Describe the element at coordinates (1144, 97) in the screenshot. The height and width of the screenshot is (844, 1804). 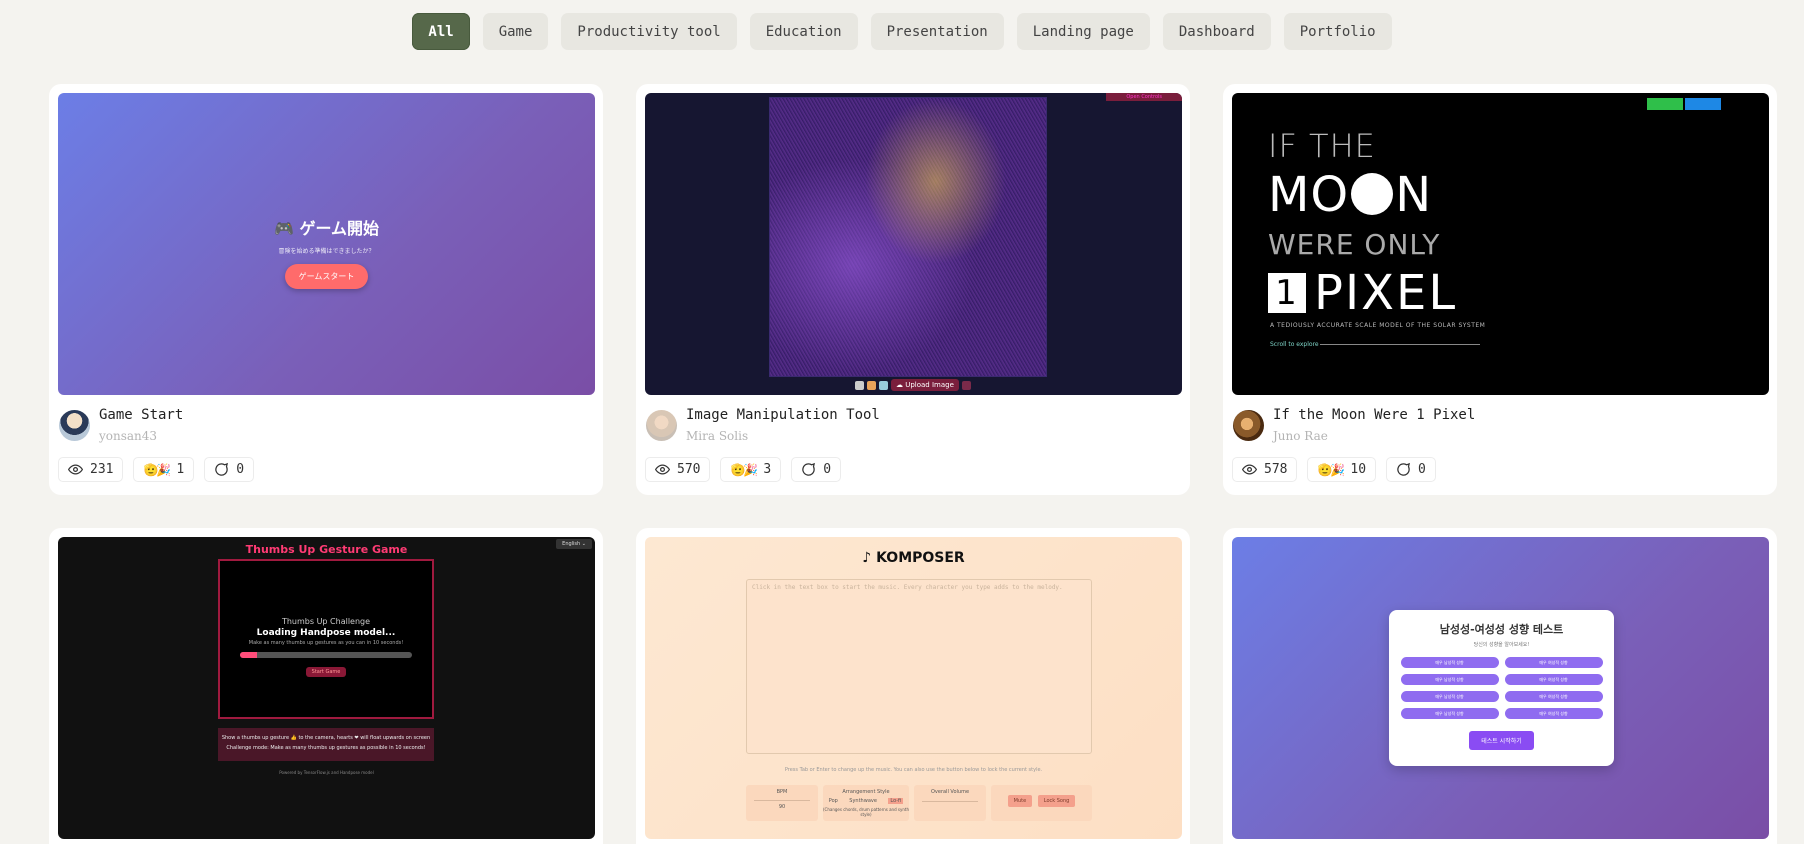
I see `thumb-open-controls: Open Controls` at that location.